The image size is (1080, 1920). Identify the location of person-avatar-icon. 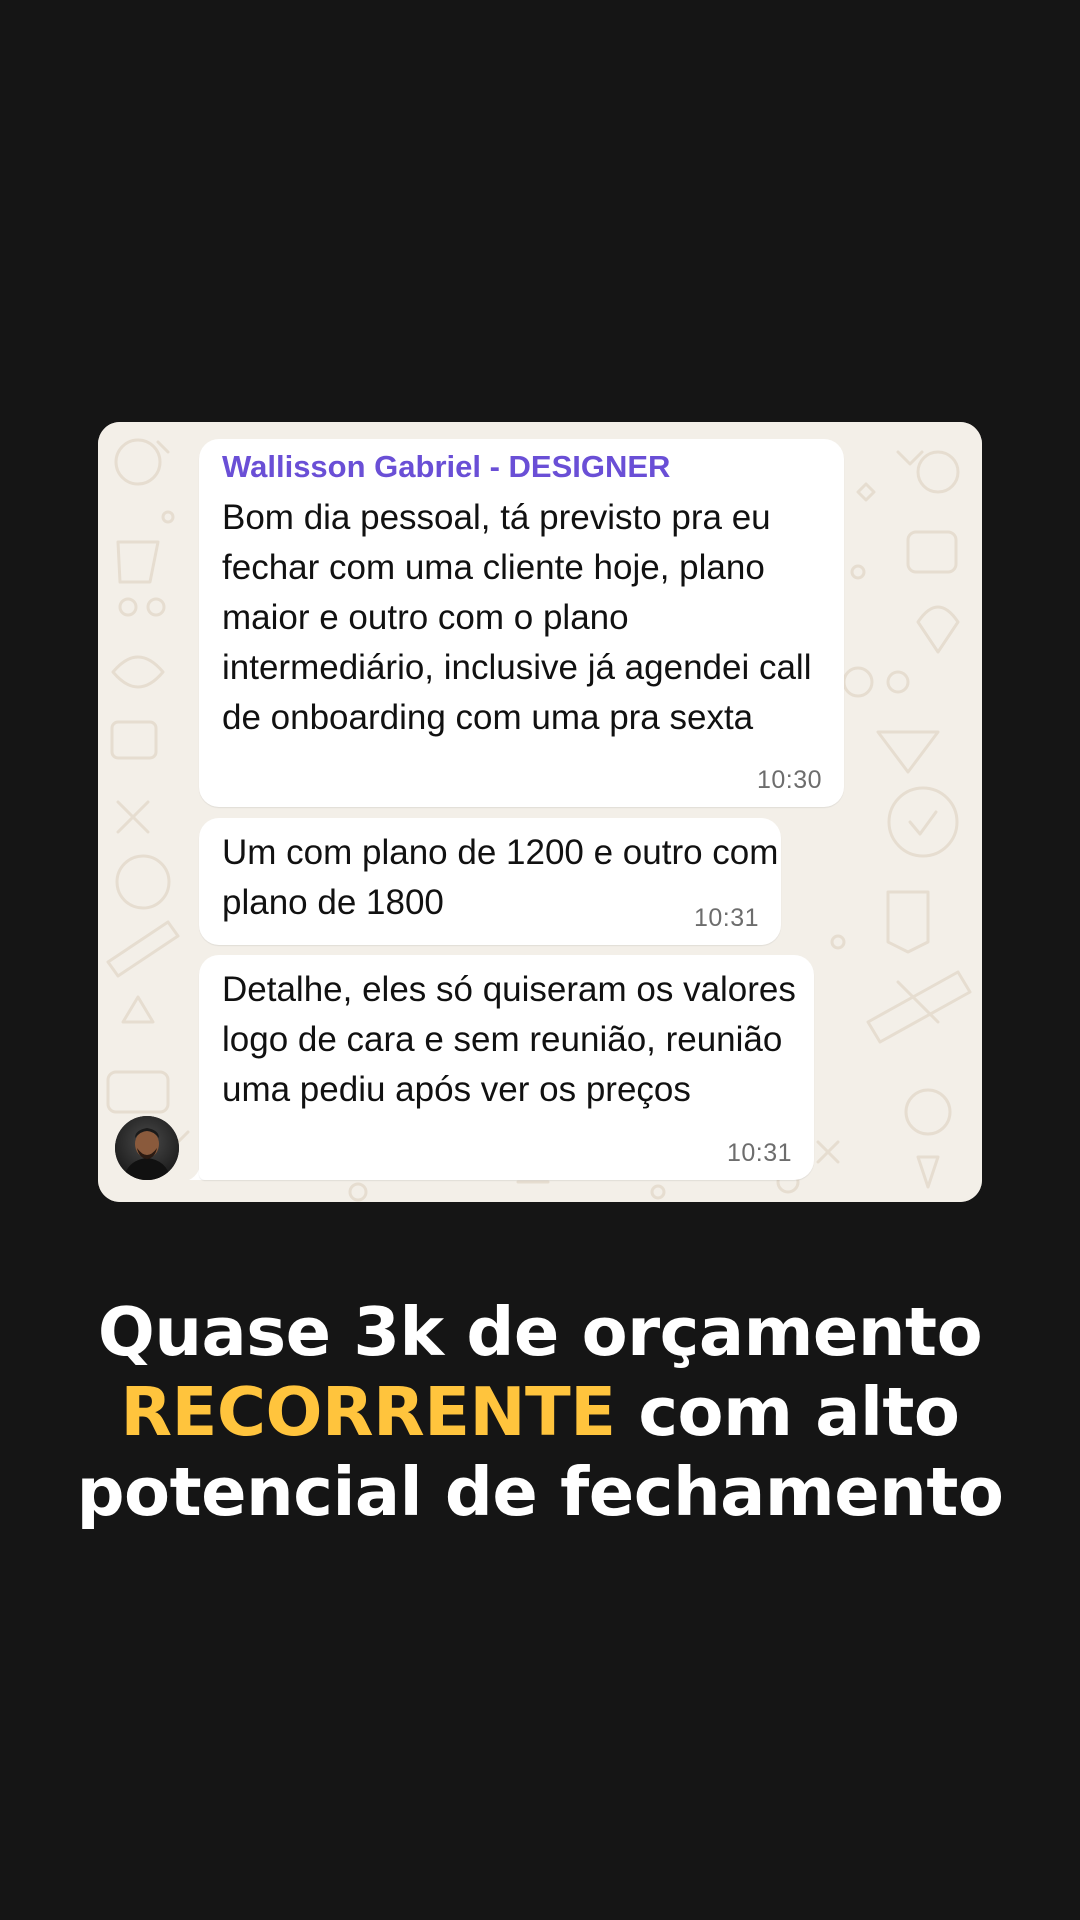
(147, 1148).